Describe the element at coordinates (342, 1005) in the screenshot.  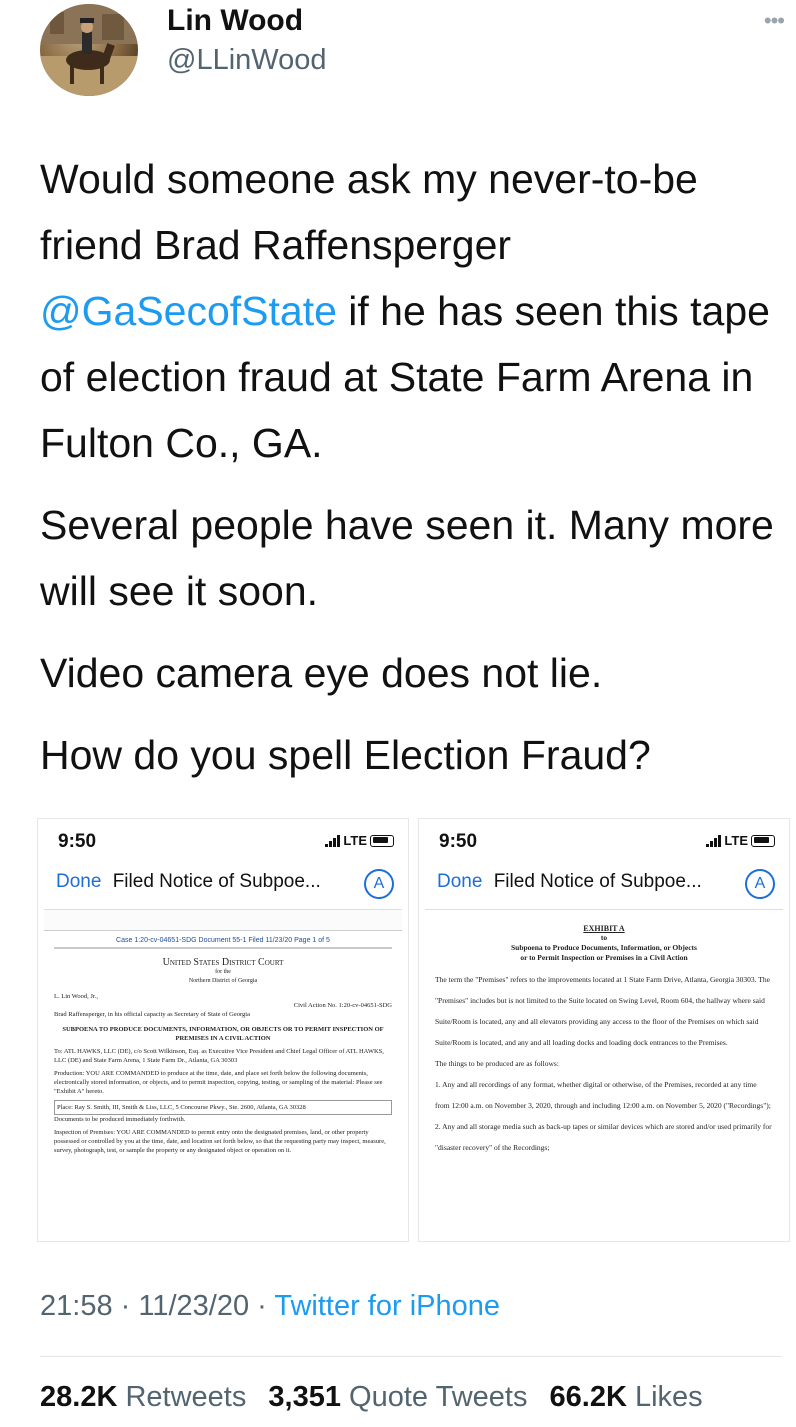
I see `civil-action-number: Civil Action No. 1:20-cv-04651-SDG` at that location.